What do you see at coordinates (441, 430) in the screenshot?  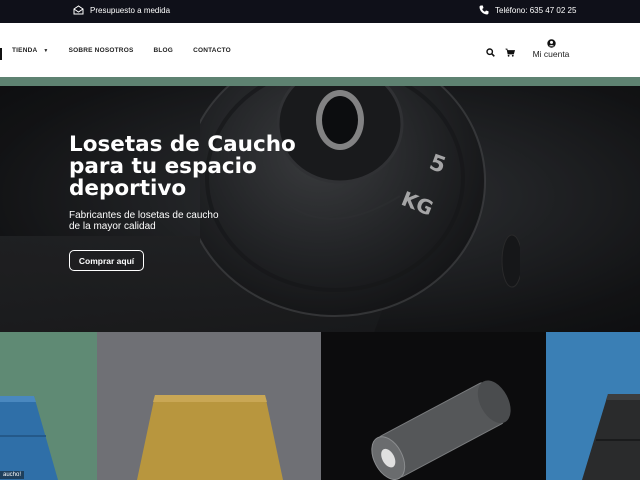 I see `rubber-roll-image` at bounding box center [441, 430].